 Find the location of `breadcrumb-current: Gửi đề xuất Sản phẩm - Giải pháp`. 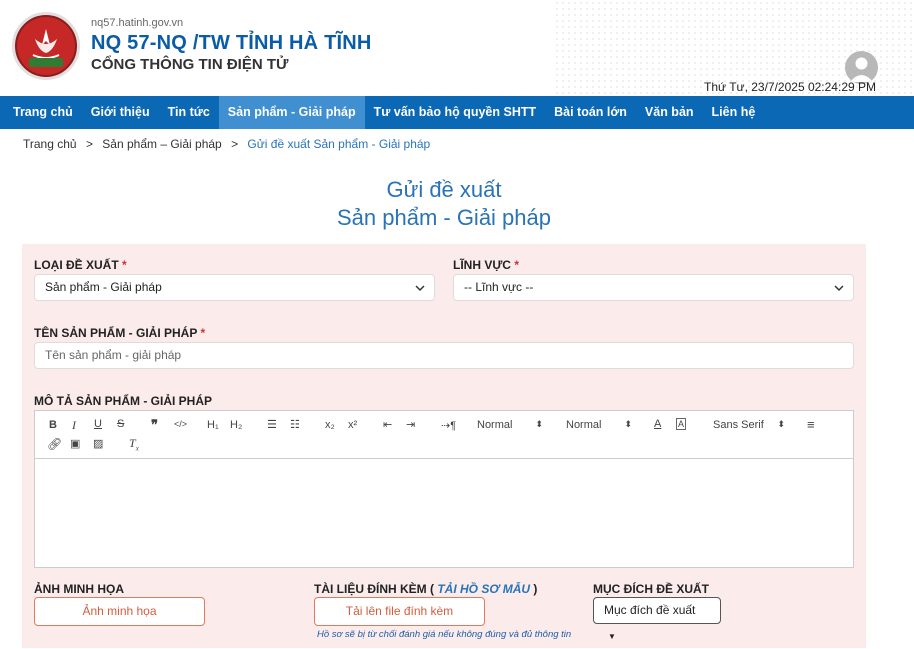

breadcrumb-current: Gửi đề xuất Sản phẩm - Giải pháp is located at coordinates (339, 144).